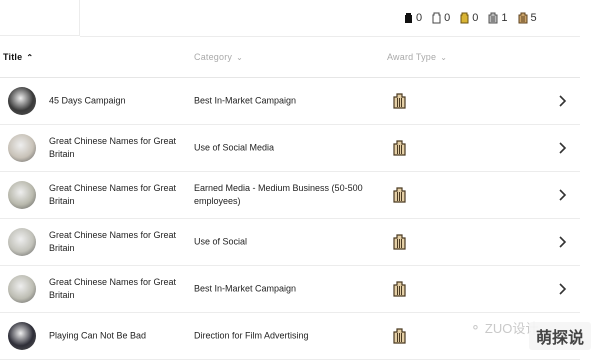 Image resolution: width=594 pixels, height=360 pixels. I want to click on column-header-category: Category ⌄, so click(218, 57).